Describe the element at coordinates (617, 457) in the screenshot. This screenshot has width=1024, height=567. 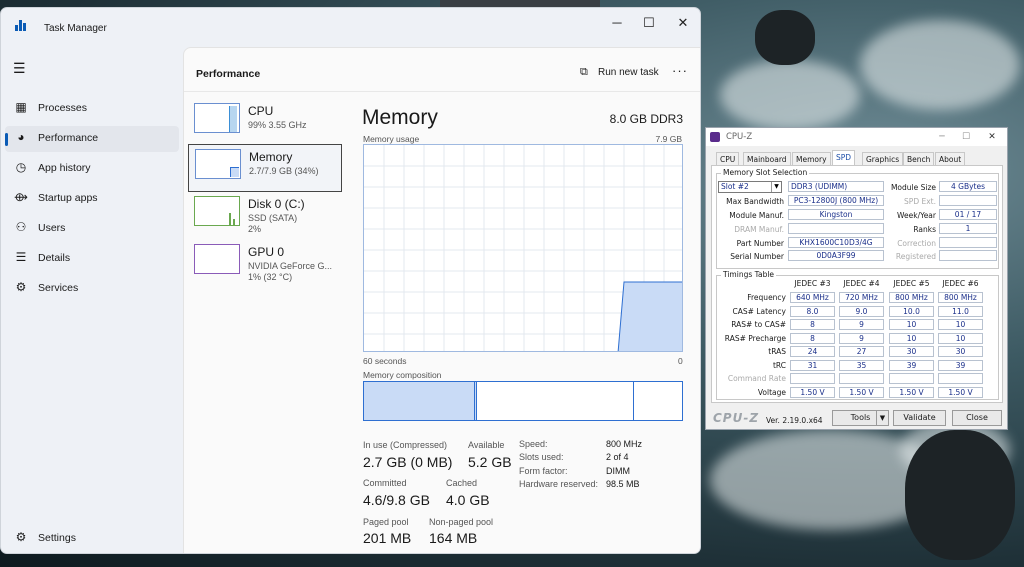
I see `property-value: 2 of 4` at that location.